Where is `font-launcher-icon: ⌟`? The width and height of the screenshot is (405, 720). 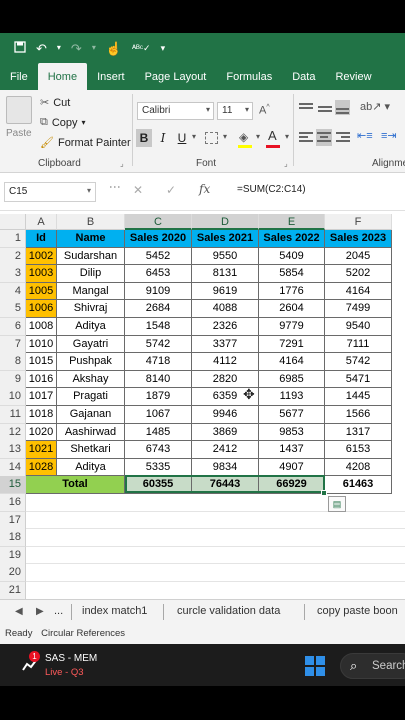
font-launcher-icon: ⌟ is located at coordinates (286, 163).